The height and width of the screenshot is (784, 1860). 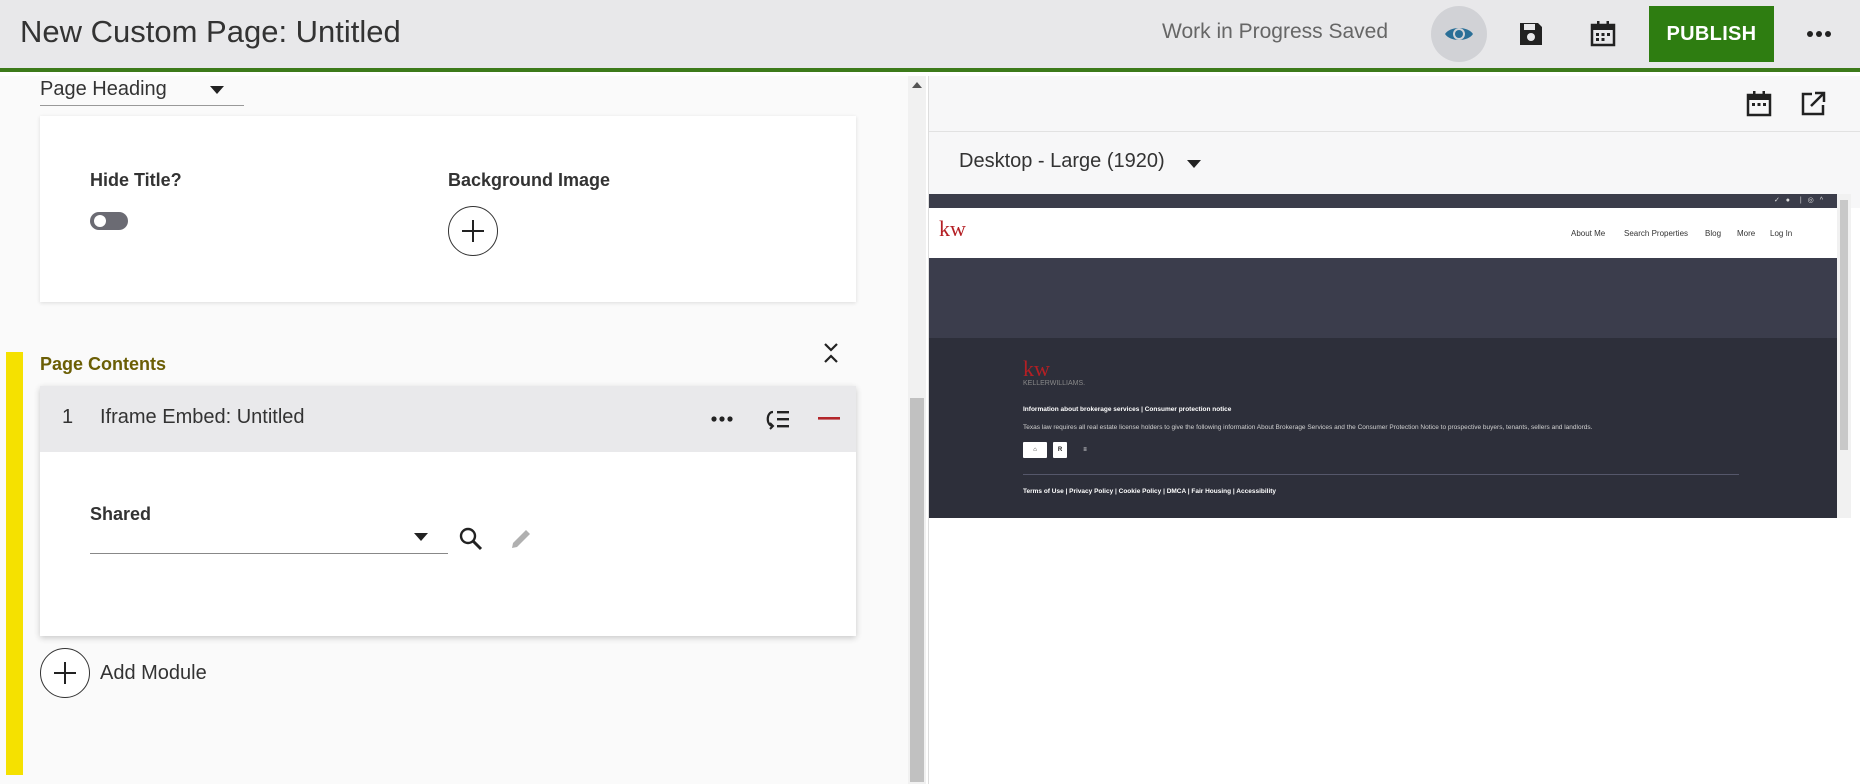 I want to click on social-icons: ✓ ● | ◎ ^, so click(x=1799, y=200).